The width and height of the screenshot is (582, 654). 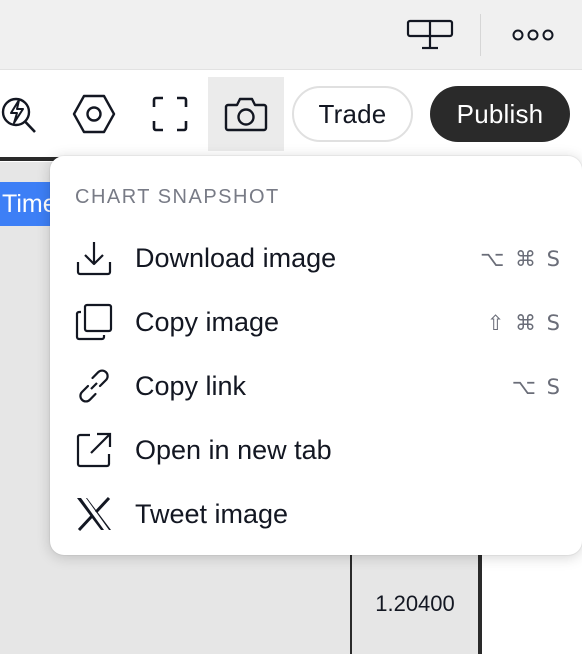 I want to click on download-icon, so click(x=94, y=259).